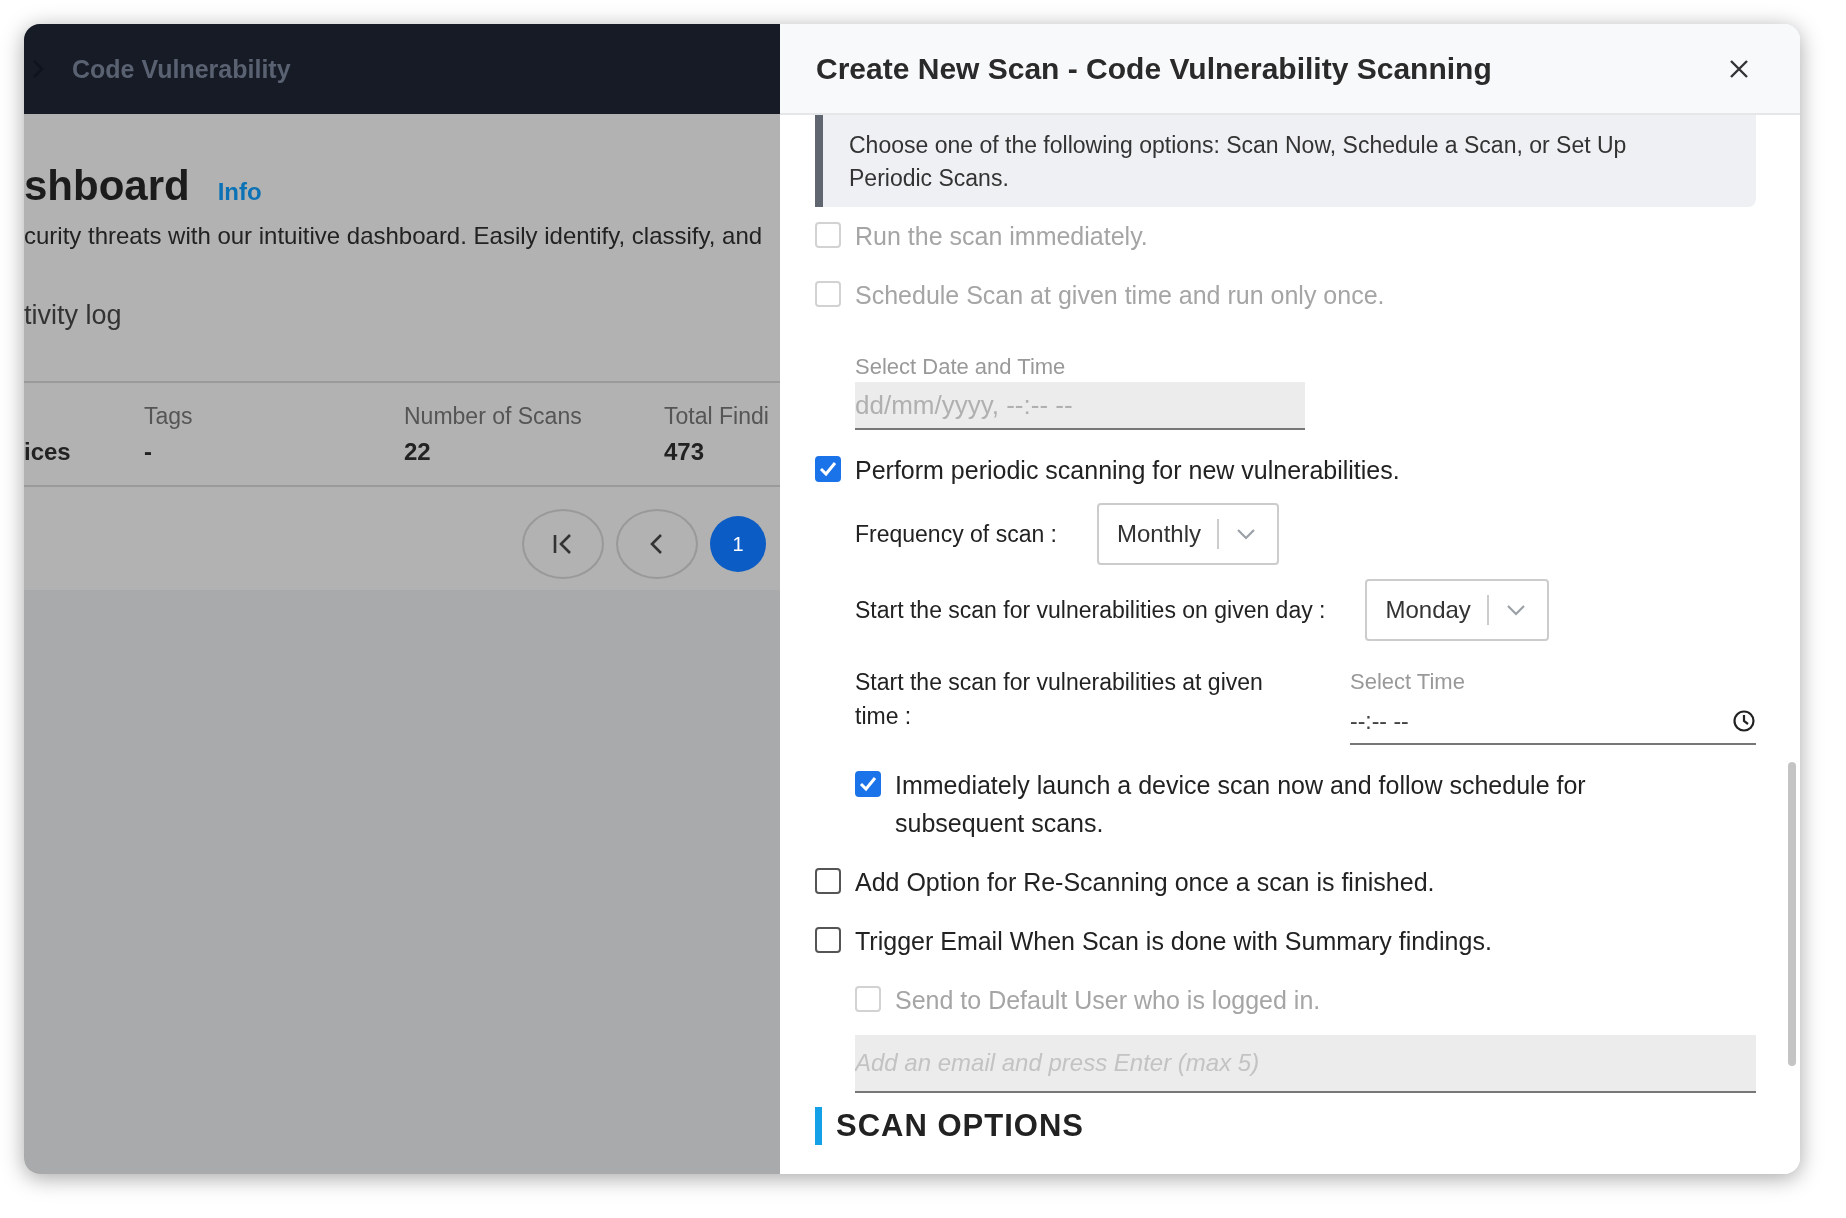 The width and height of the screenshot is (1846, 1218). I want to click on first-page-button, so click(563, 544).